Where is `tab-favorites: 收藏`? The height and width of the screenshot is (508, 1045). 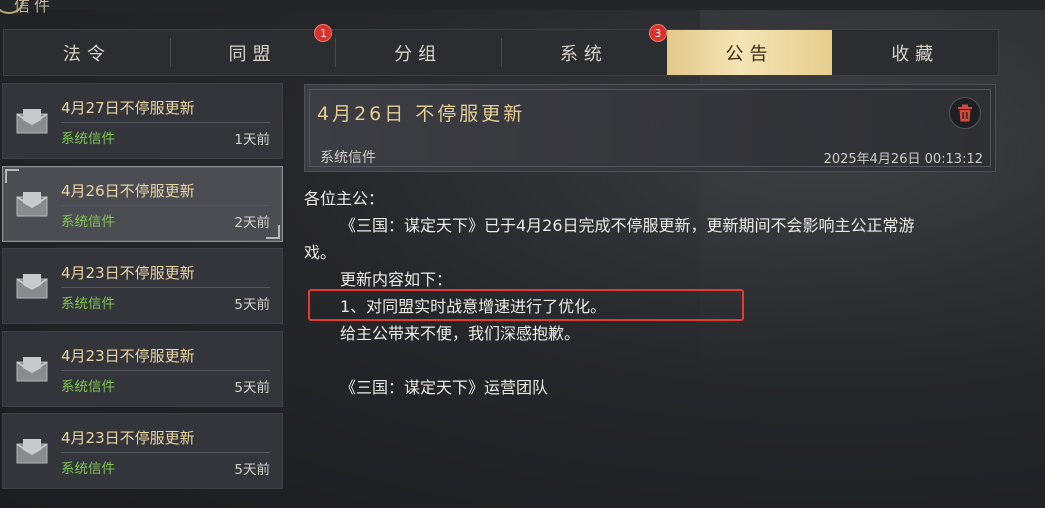
tab-favorites: 收藏 is located at coordinates (915, 52).